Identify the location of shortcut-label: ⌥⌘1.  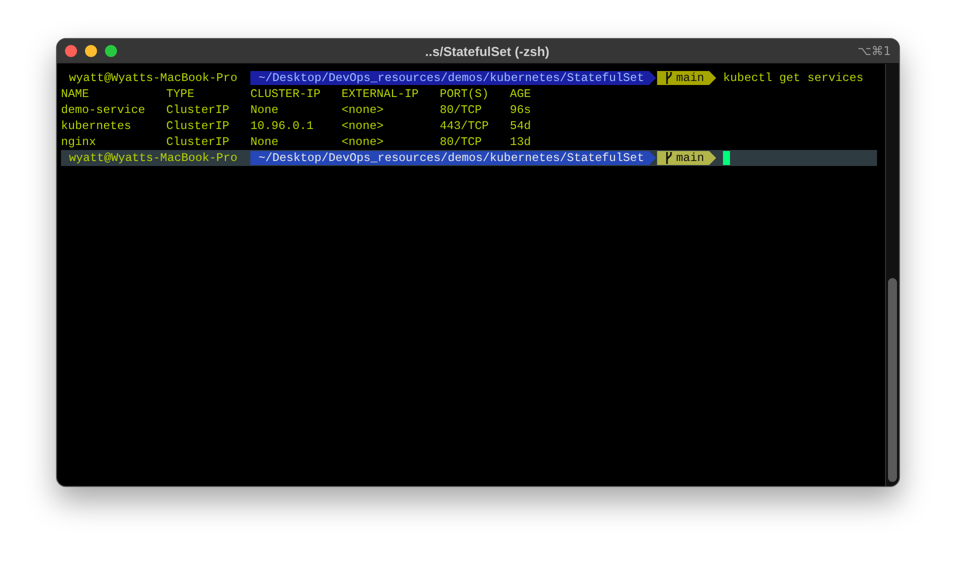
(874, 51).